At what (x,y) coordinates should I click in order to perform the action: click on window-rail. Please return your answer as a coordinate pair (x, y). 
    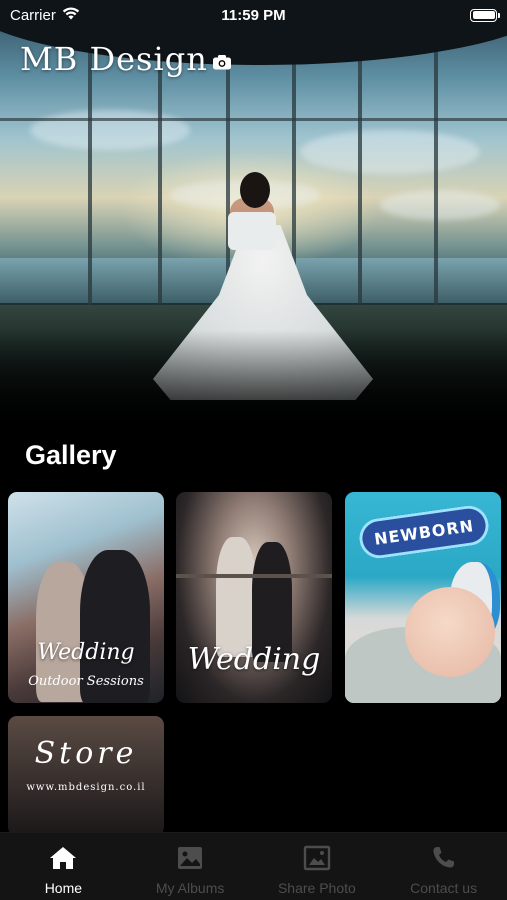
    Looking at the image, I should click on (253, 119).